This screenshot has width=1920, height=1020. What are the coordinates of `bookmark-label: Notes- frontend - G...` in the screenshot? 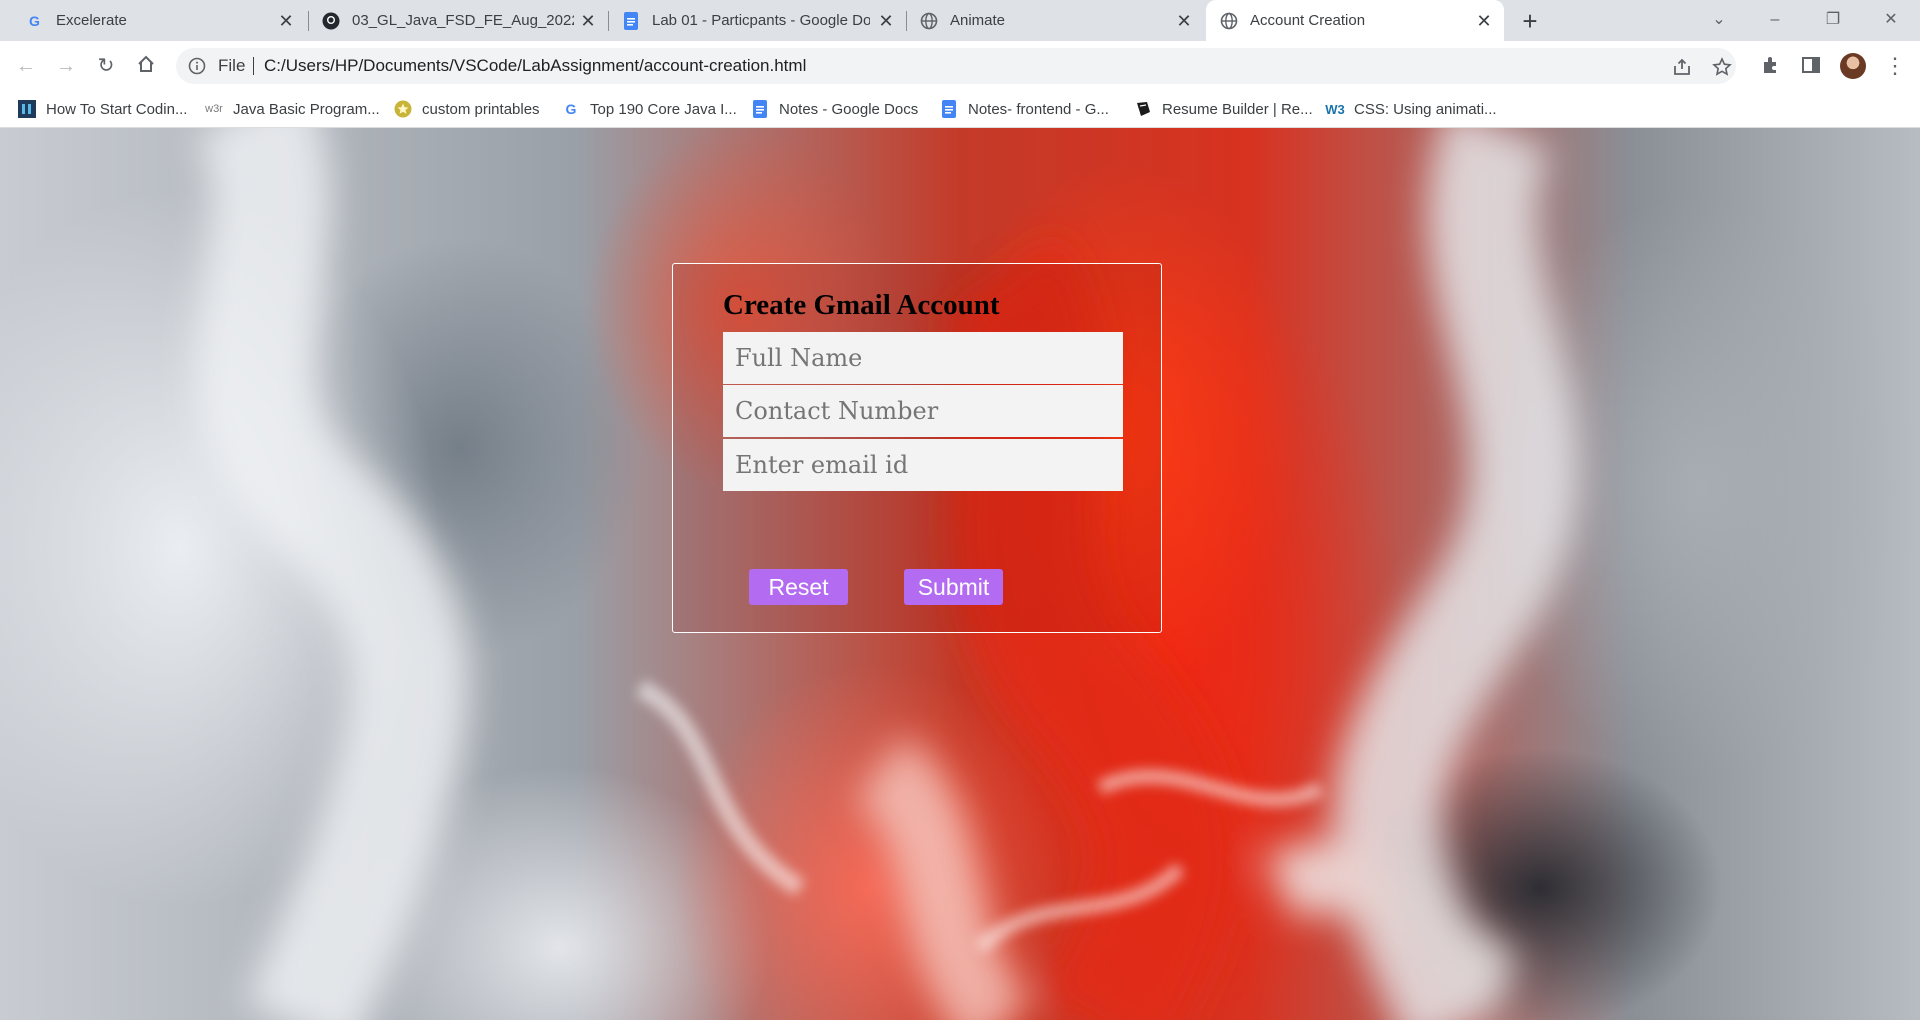 It's located at (1038, 109).